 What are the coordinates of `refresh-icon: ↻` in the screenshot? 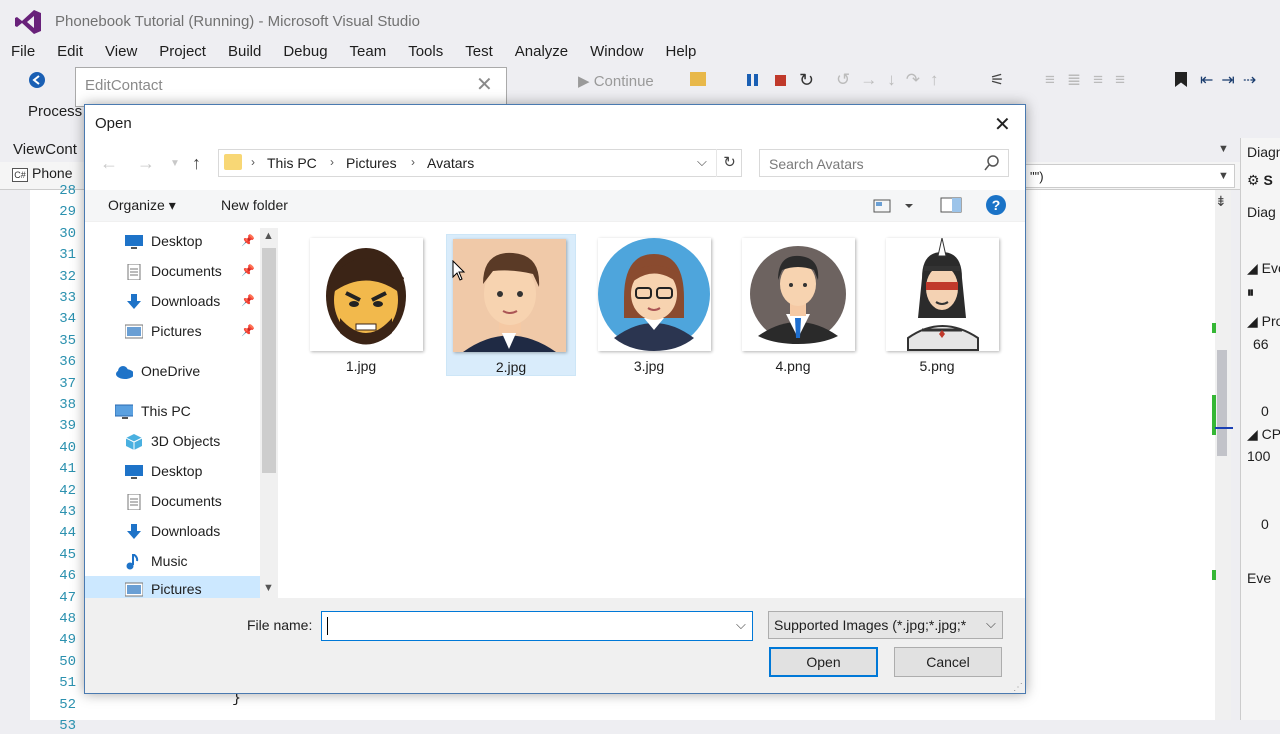 It's located at (729, 163).